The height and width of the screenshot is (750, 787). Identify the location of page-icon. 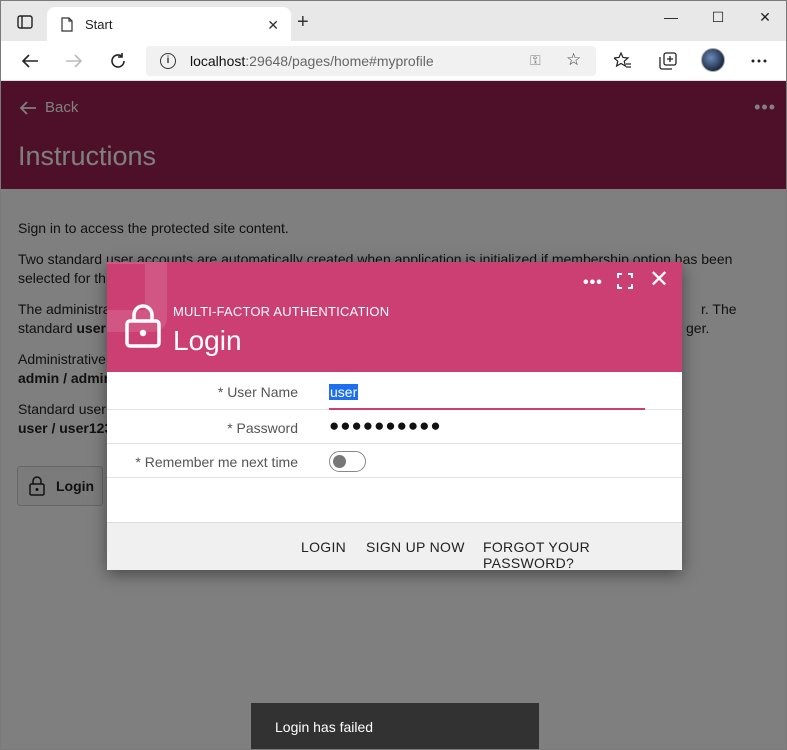
(67, 24).